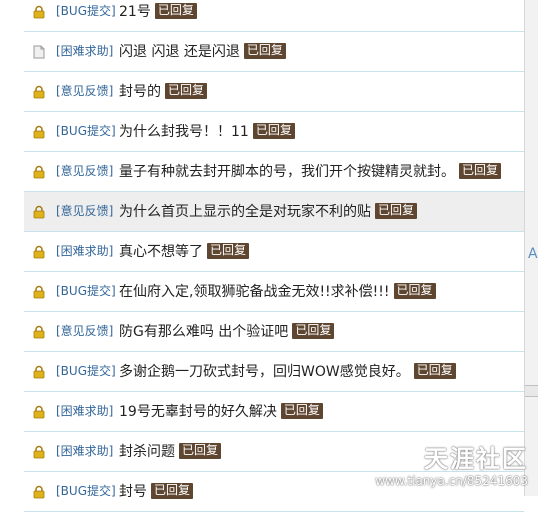 Image resolution: width=538 pixels, height=512 pixels. I want to click on thread-row: [BUG提交] 为什么封我号！！11 已回复, so click(274, 132).